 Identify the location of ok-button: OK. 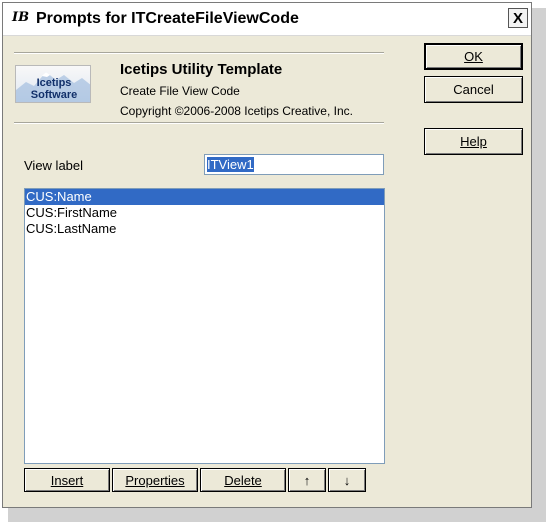
(473, 56).